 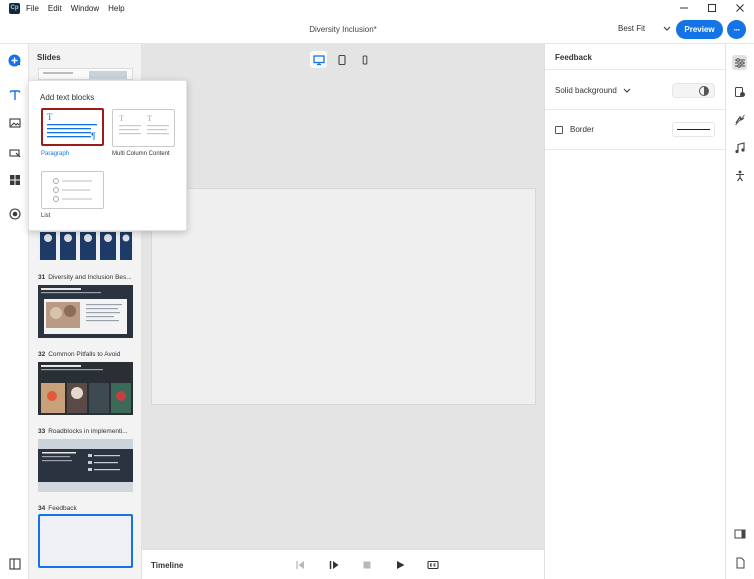 I want to click on preview-button: Preview, so click(x=699, y=29).